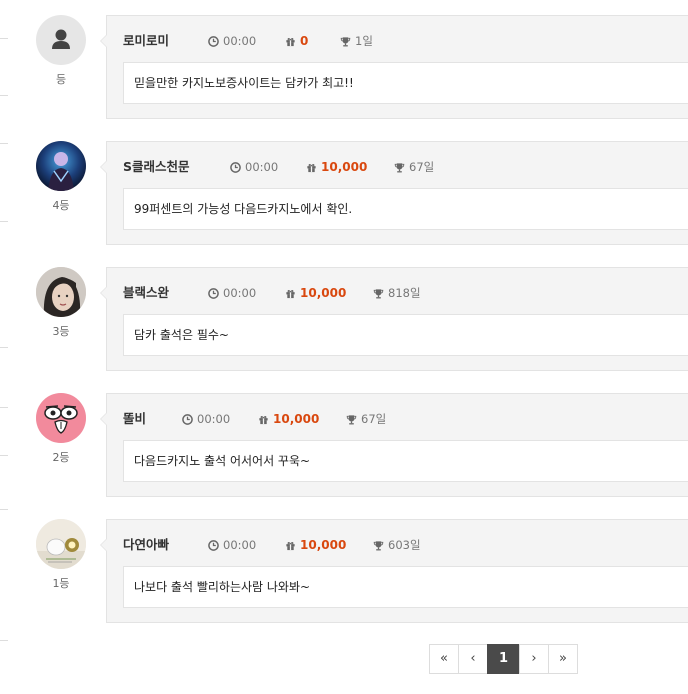 Image resolution: width=688 pixels, height=694 pixels. What do you see at coordinates (134, 419) in the screenshot?
I see `nickname: 똘비` at bounding box center [134, 419].